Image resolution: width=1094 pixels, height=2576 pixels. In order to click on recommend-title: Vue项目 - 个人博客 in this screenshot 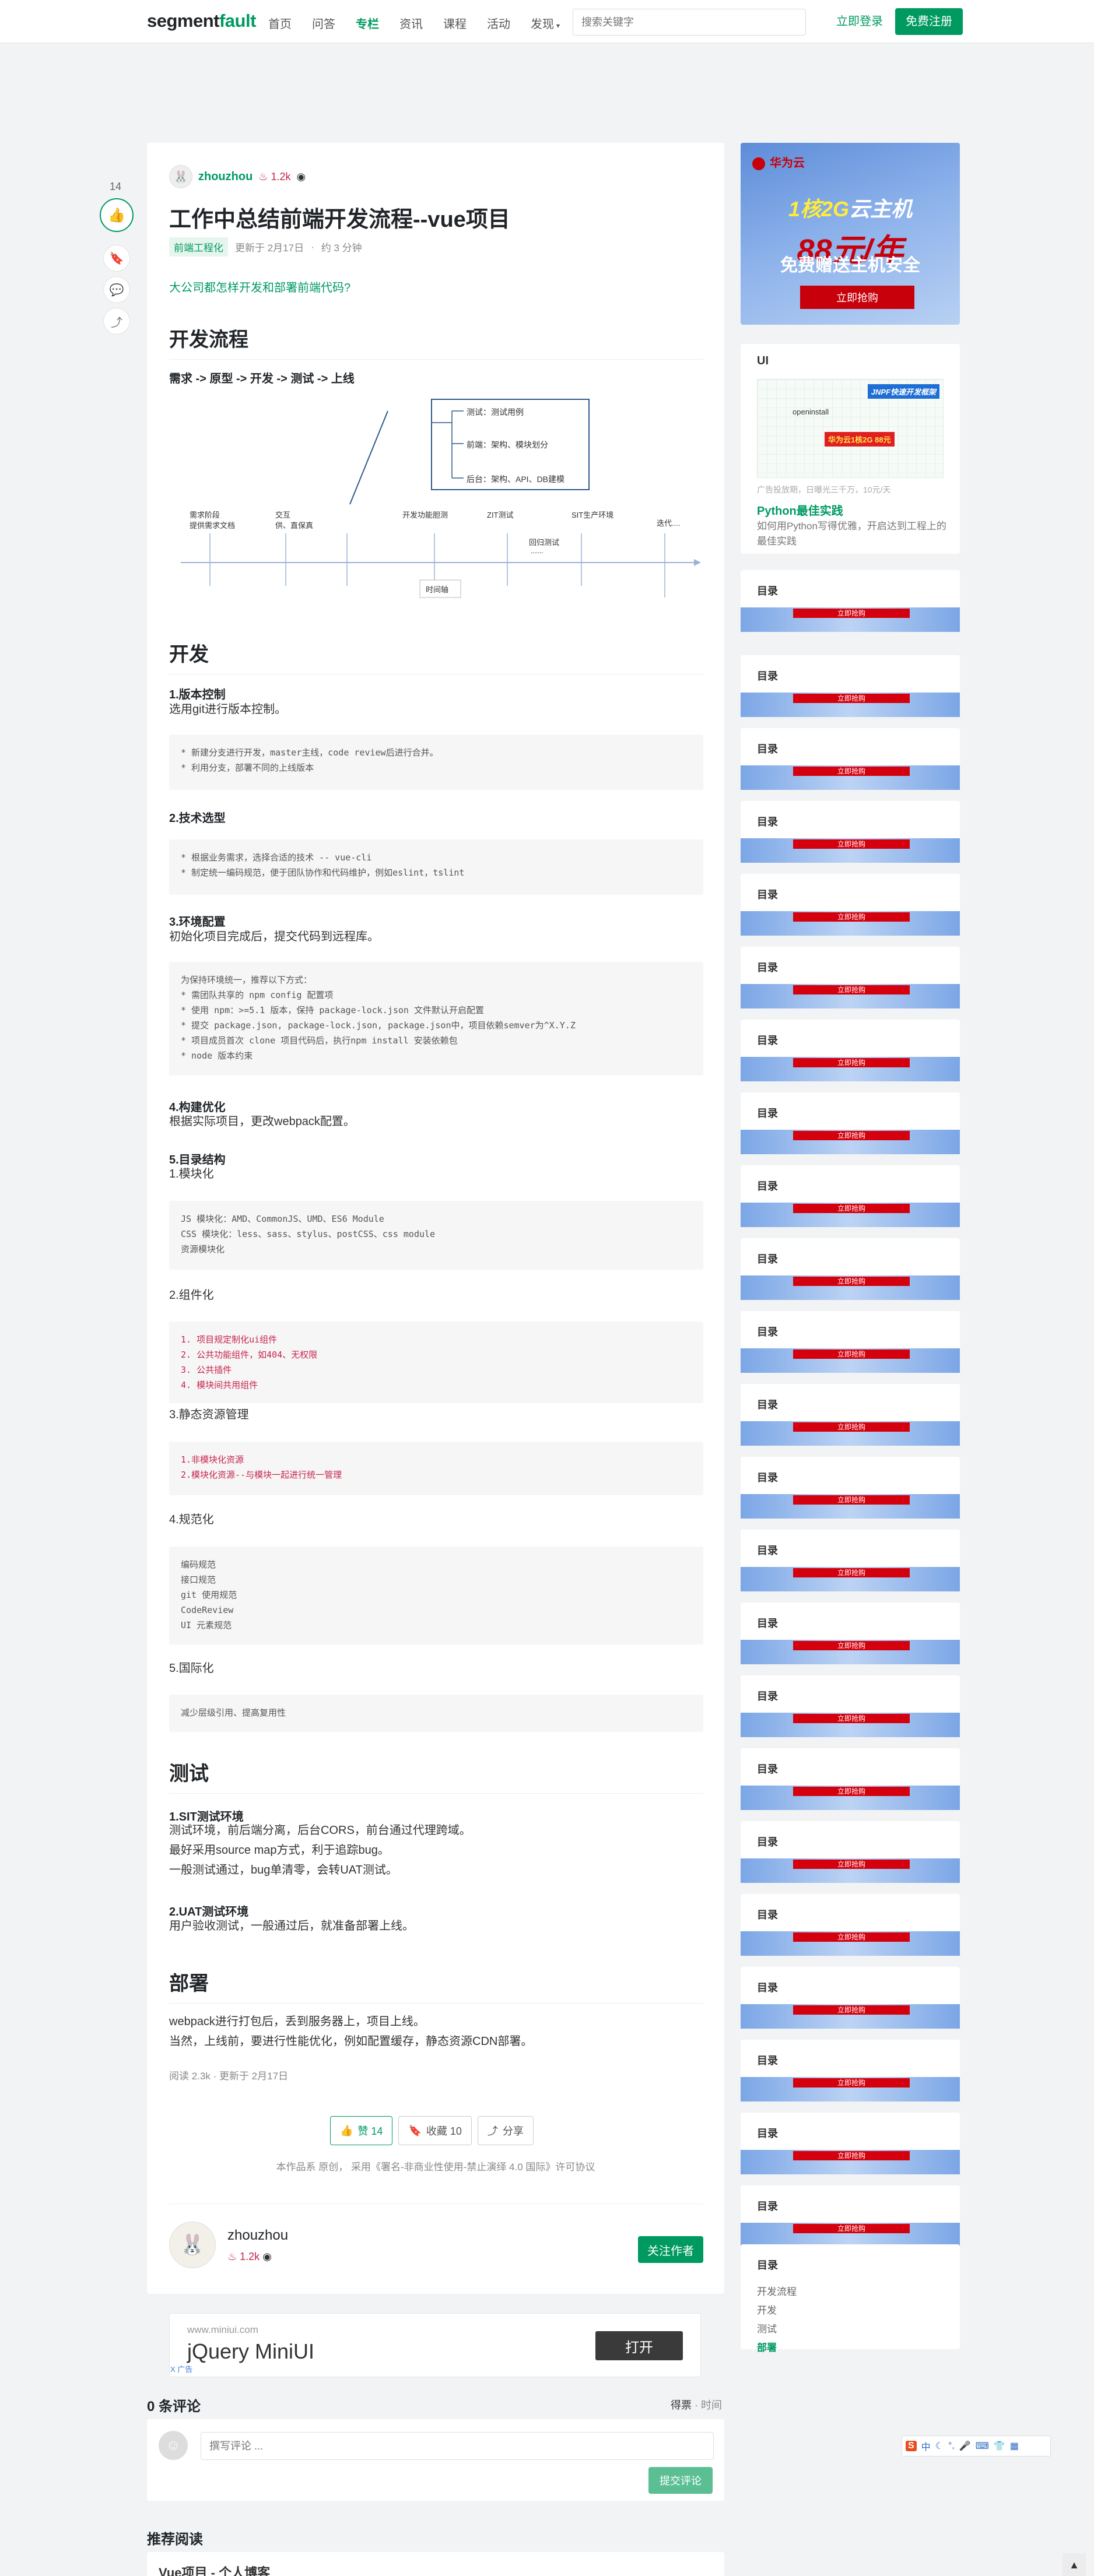, I will do `click(214, 2569)`.